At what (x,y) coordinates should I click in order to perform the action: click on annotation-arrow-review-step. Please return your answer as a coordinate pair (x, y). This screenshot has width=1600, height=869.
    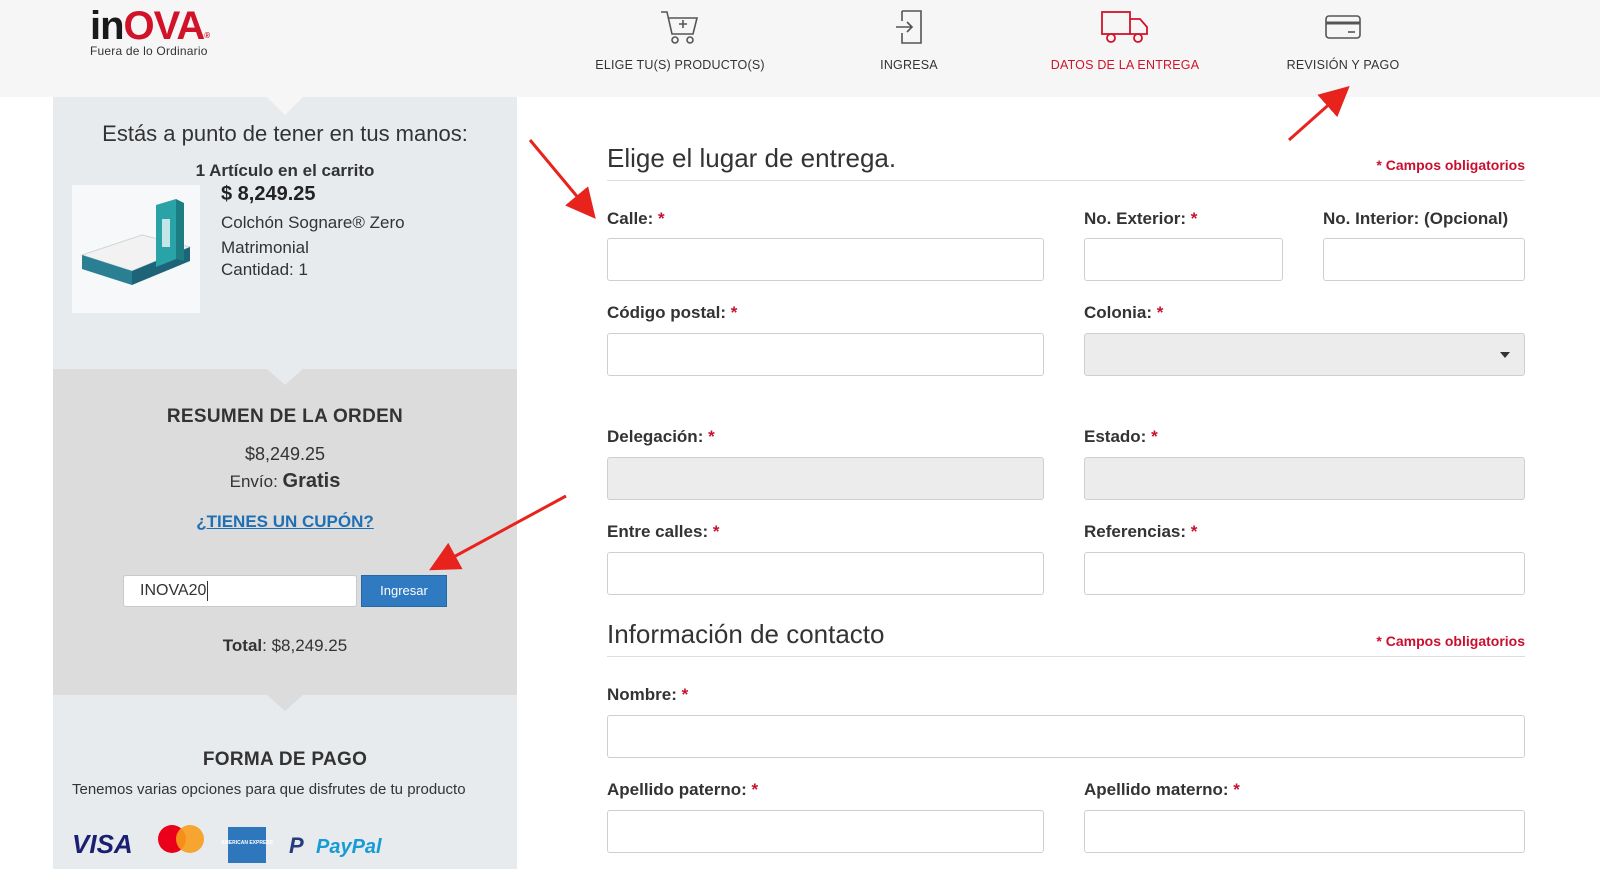
    Looking at the image, I should click on (1319, 114).